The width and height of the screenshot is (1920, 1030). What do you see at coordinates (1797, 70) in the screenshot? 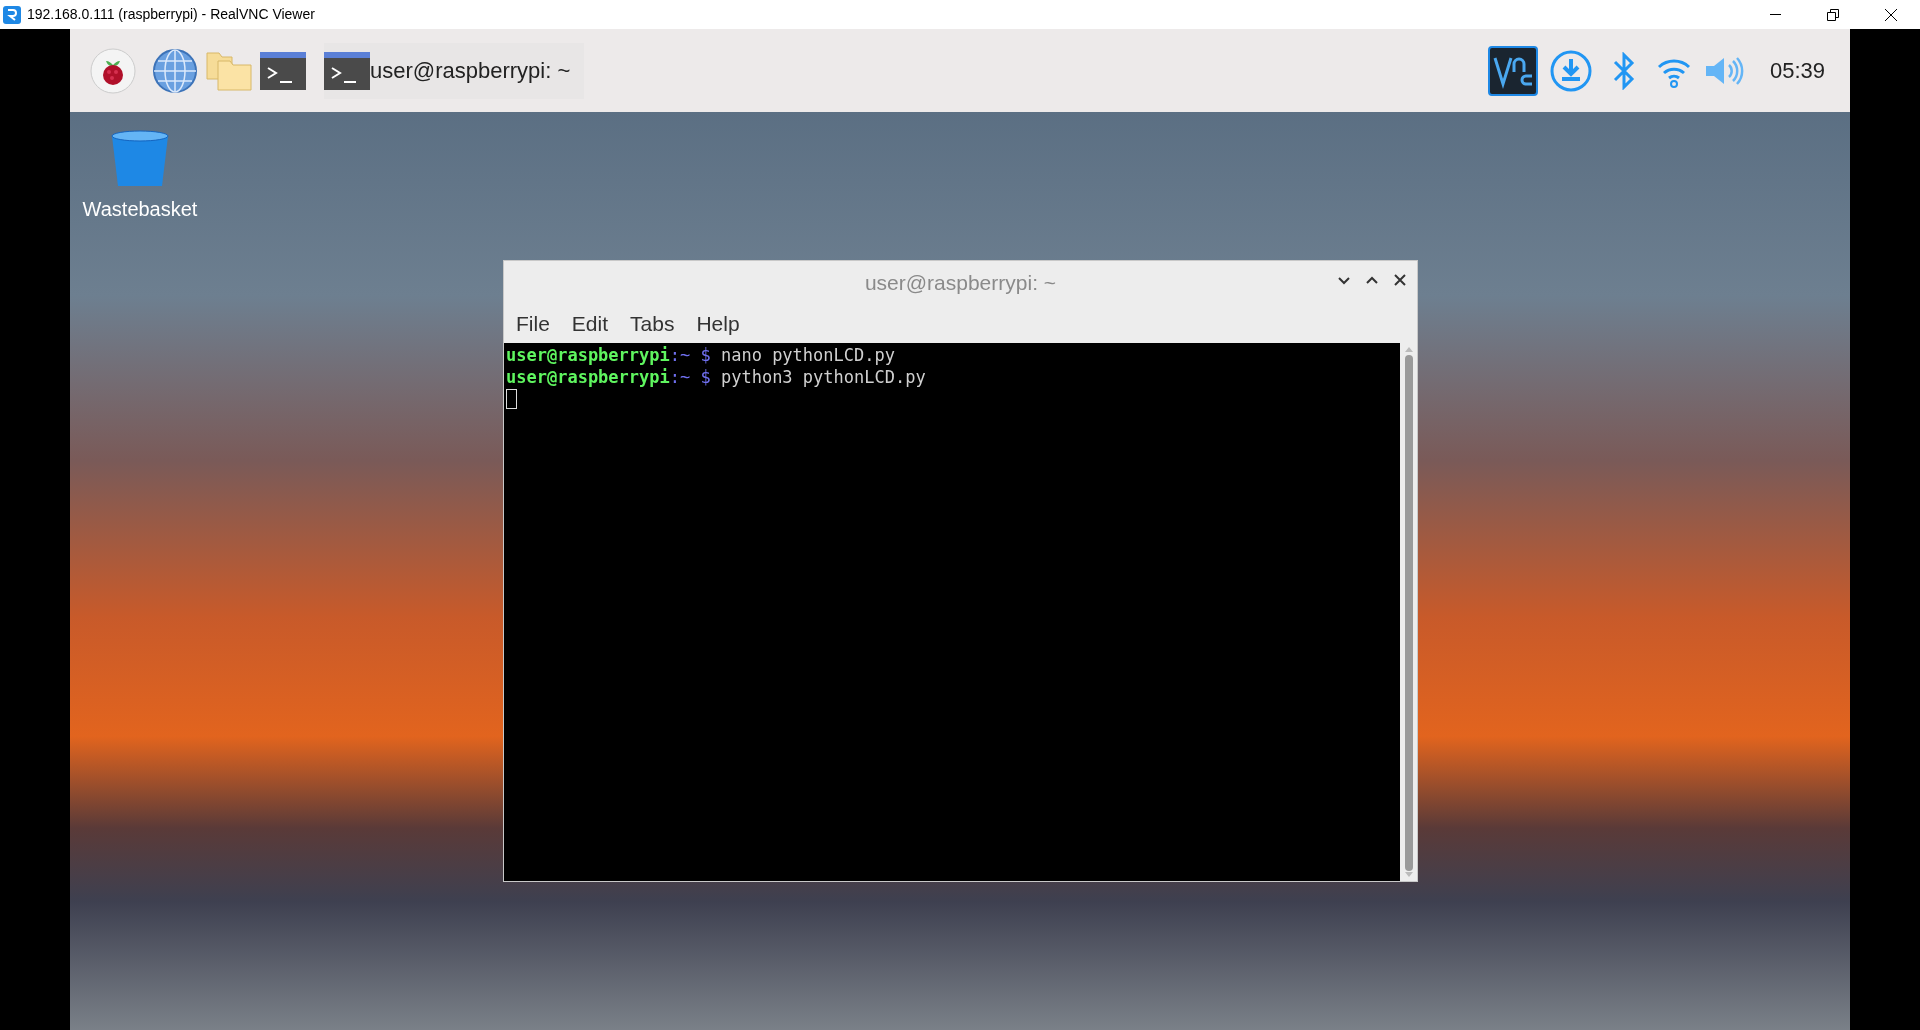
I see `clock: 05:39` at bounding box center [1797, 70].